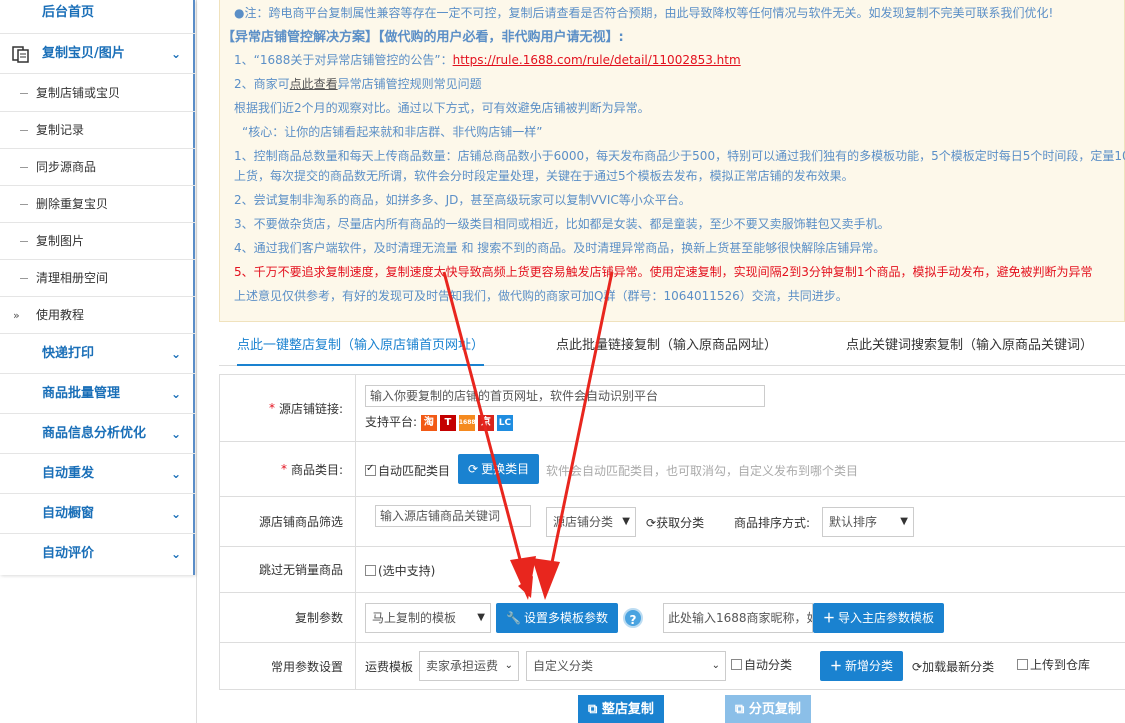 Image resolution: width=1125 pixels, height=723 pixels. Describe the element at coordinates (68, 12) in the screenshot. I see `sidebar-item-label: 后台首页` at that location.